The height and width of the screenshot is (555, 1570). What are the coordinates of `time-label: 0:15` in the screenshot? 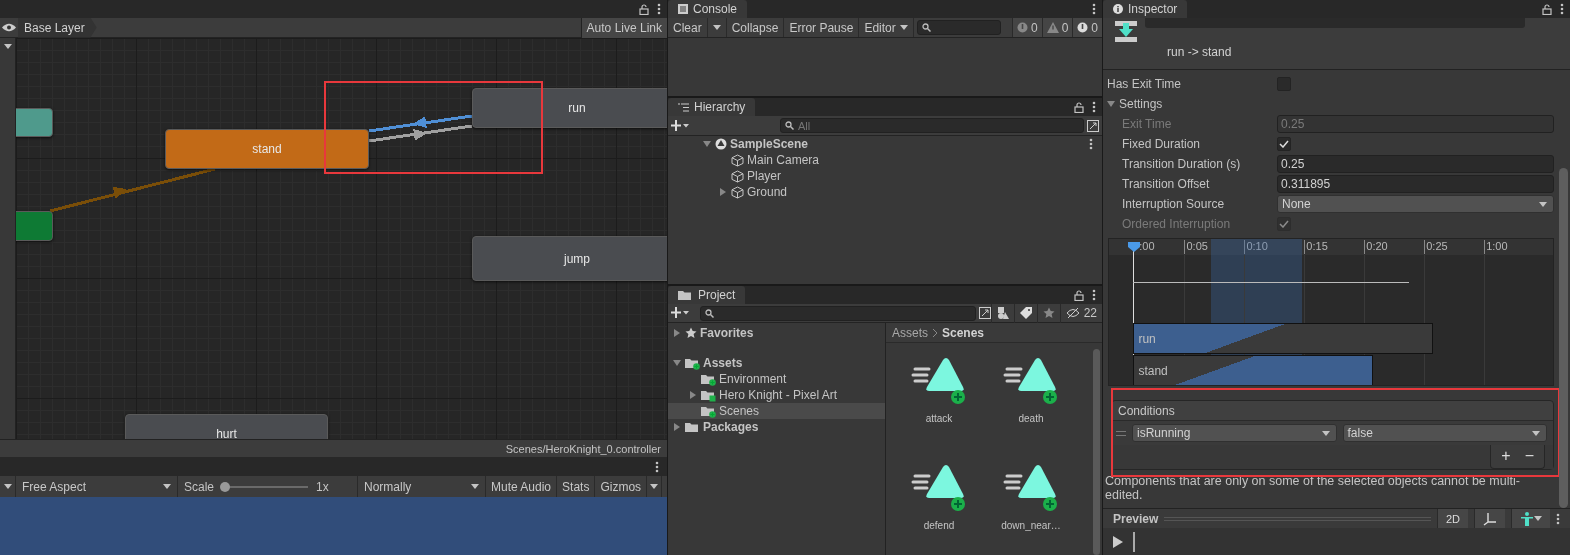 It's located at (1316, 247).